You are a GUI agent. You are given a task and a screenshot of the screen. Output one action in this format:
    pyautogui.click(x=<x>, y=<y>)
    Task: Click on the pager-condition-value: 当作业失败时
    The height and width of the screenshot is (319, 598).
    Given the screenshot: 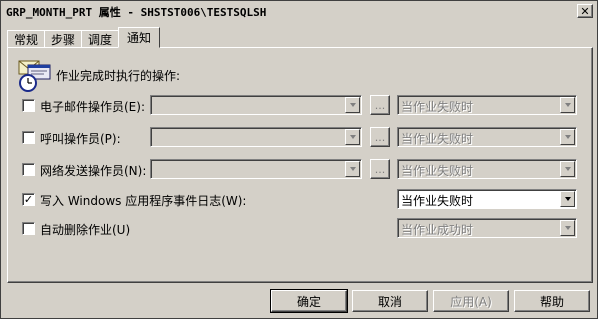 What is the action you would take?
    pyautogui.click(x=437, y=139)
    